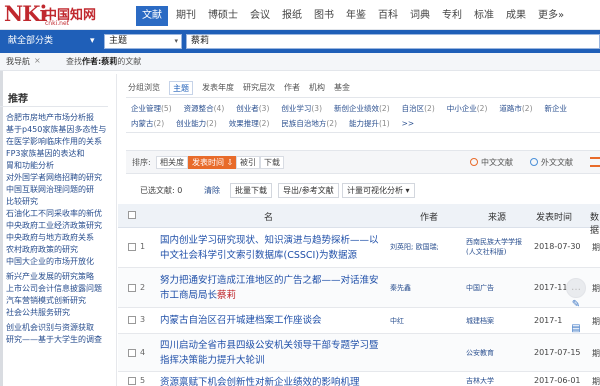 The height and width of the screenshot is (386, 600). I want to click on recommend-item: FP3家族基因的表达和, so click(58, 154).